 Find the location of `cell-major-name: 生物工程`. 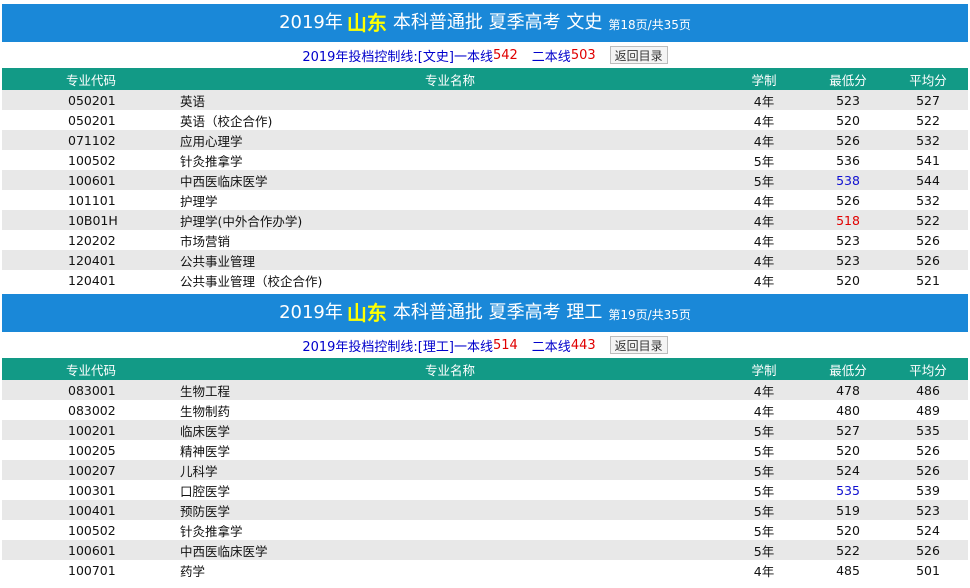

cell-major-name: 生物工程 is located at coordinates (205, 391).